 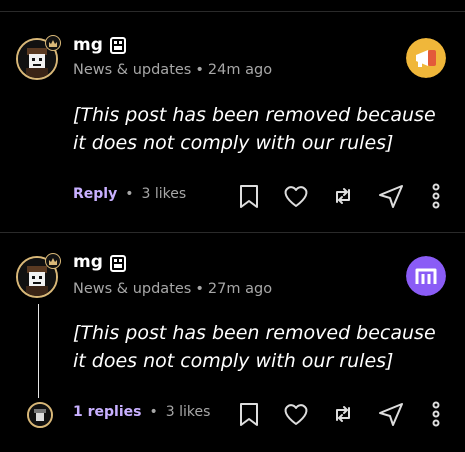 I want to click on m-logo-icon, so click(x=426, y=276).